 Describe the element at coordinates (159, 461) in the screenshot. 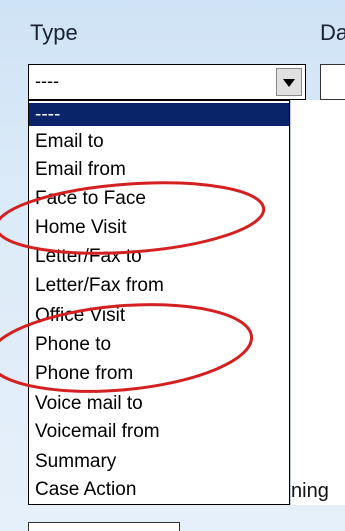

I see `dropdown-option: Summary` at that location.